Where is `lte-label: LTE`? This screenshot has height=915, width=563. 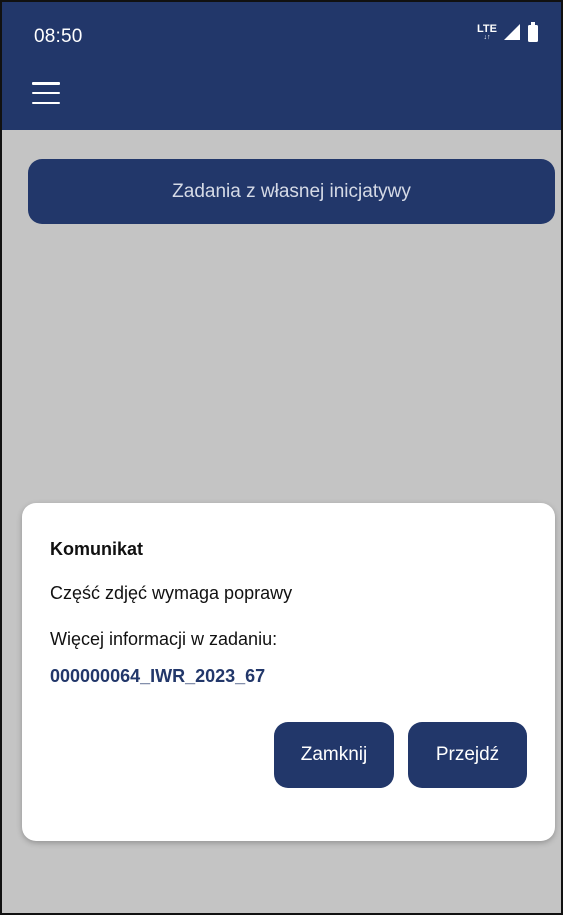
lte-label: LTE is located at coordinates (487, 28).